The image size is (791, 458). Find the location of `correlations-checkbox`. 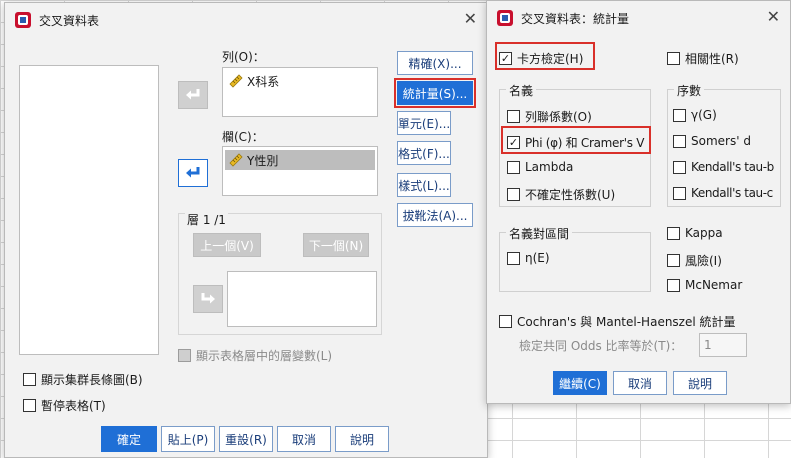

correlations-checkbox is located at coordinates (673, 58).